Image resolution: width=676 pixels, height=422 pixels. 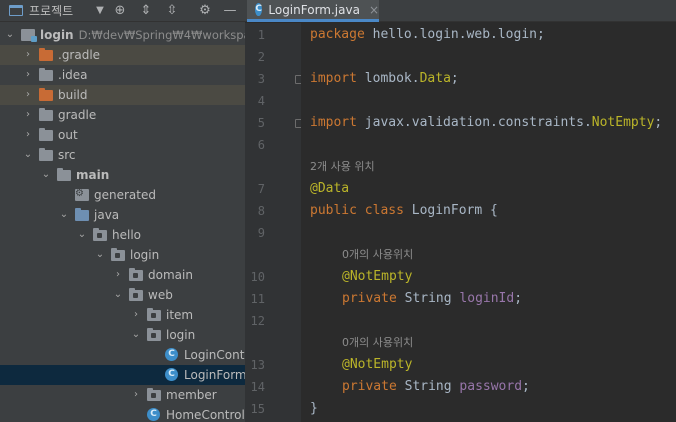 What do you see at coordinates (255, 57) in the screenshot?
I see `line-number: 2` at bounding box center [255, 57].